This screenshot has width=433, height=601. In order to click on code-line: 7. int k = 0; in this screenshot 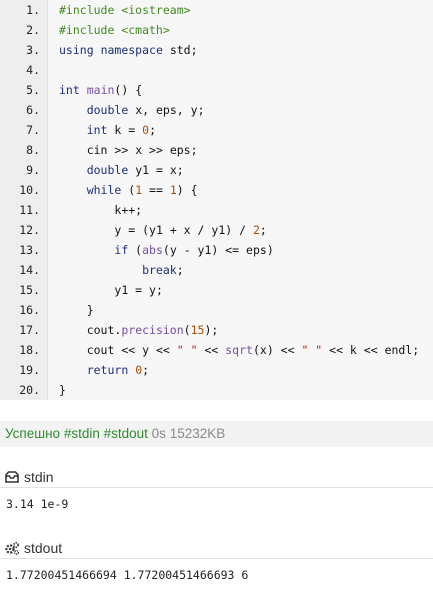, I will do `click(216, 130)`.